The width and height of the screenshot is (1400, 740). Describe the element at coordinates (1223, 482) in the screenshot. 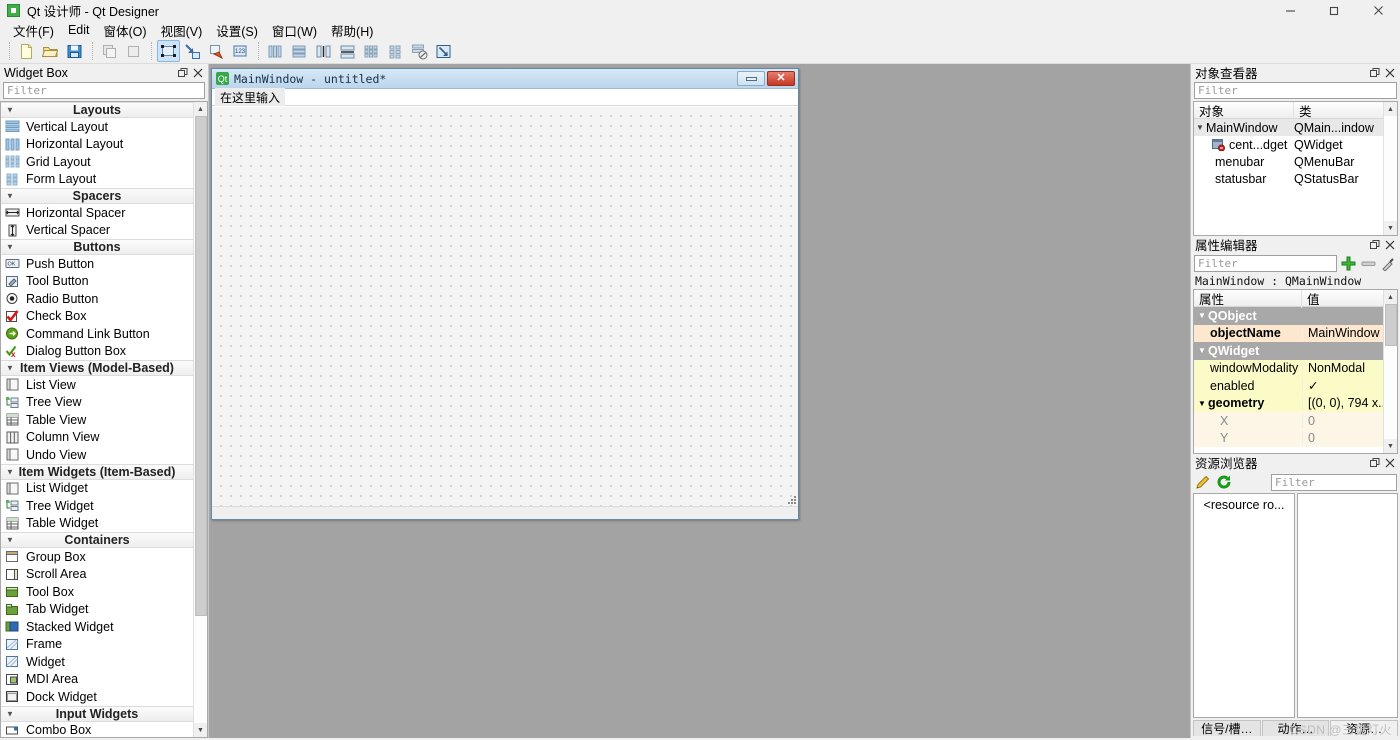

I see `reload-icon` at that location.